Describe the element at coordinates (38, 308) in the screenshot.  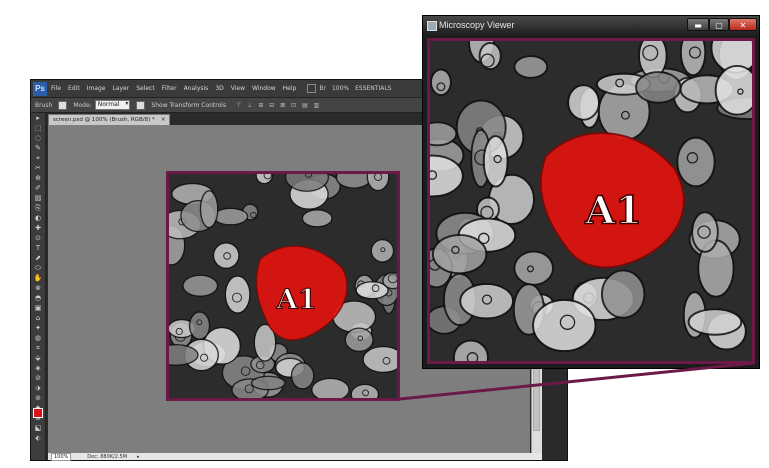
I see `tool-icon: ▣` at that location.